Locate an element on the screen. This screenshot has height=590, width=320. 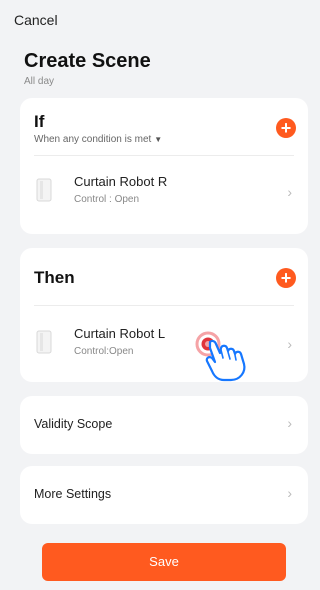
more-settings-row: More Settings › is located at coordinates (164, 495).